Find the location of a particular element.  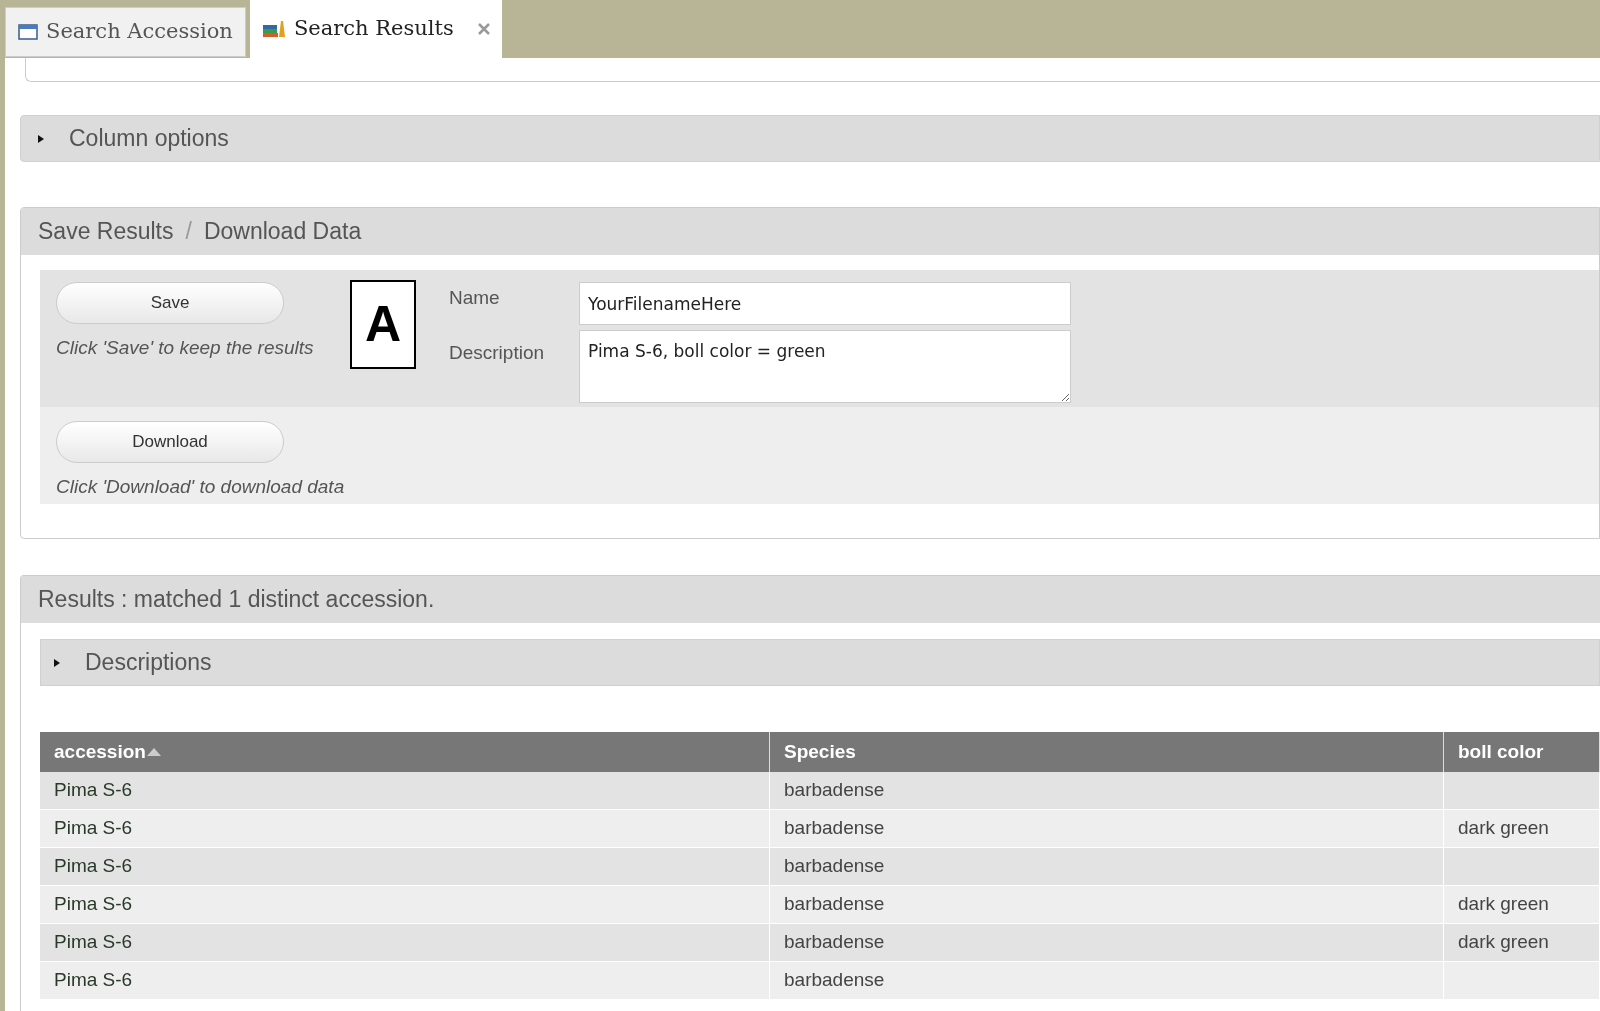

tab: Search Results is located at coordinates (375, 29).